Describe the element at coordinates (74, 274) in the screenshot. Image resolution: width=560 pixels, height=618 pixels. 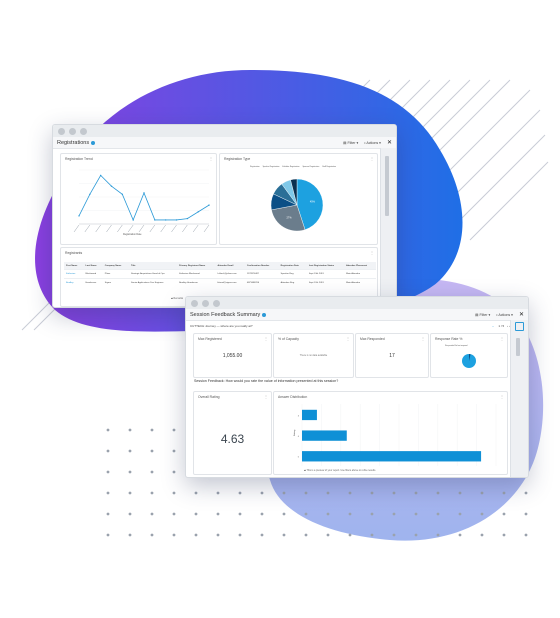
I see `cell-link: Katherine` at that location.